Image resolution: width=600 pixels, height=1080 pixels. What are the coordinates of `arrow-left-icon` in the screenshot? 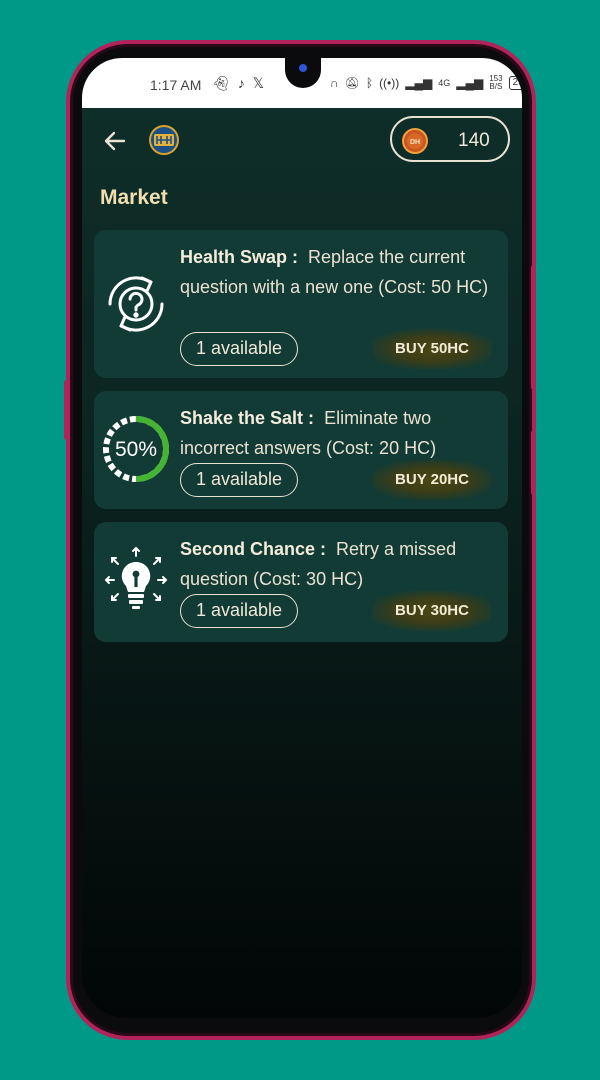 It's located at (115, 141).